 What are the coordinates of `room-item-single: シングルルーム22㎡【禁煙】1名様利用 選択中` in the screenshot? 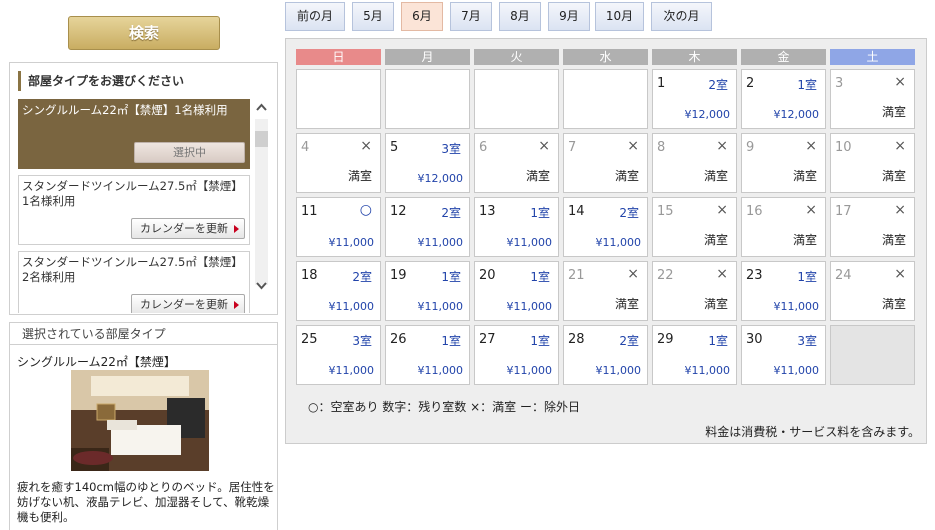 It's located at (134, 134).